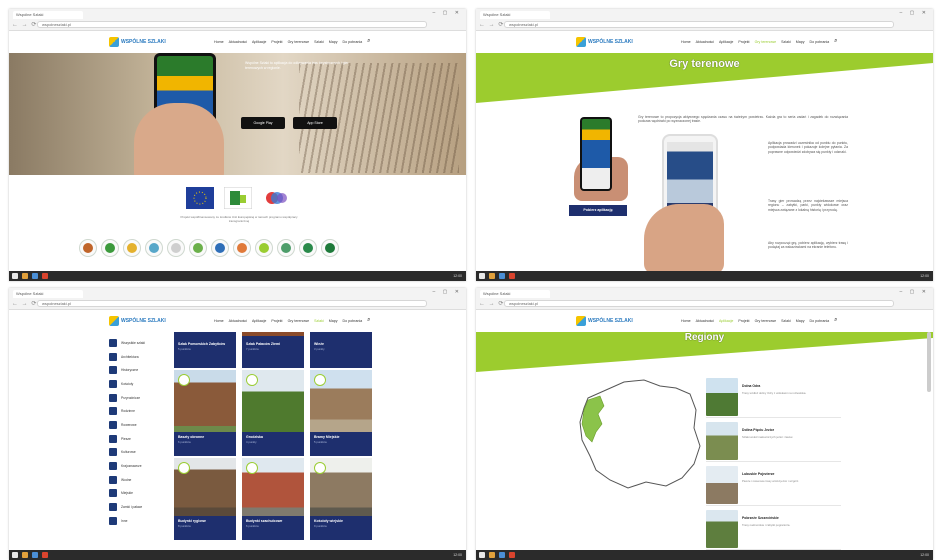 This screenshot has height=560, width=943. I want to click on sidebar-item: Historyczne, so click(140, 370).